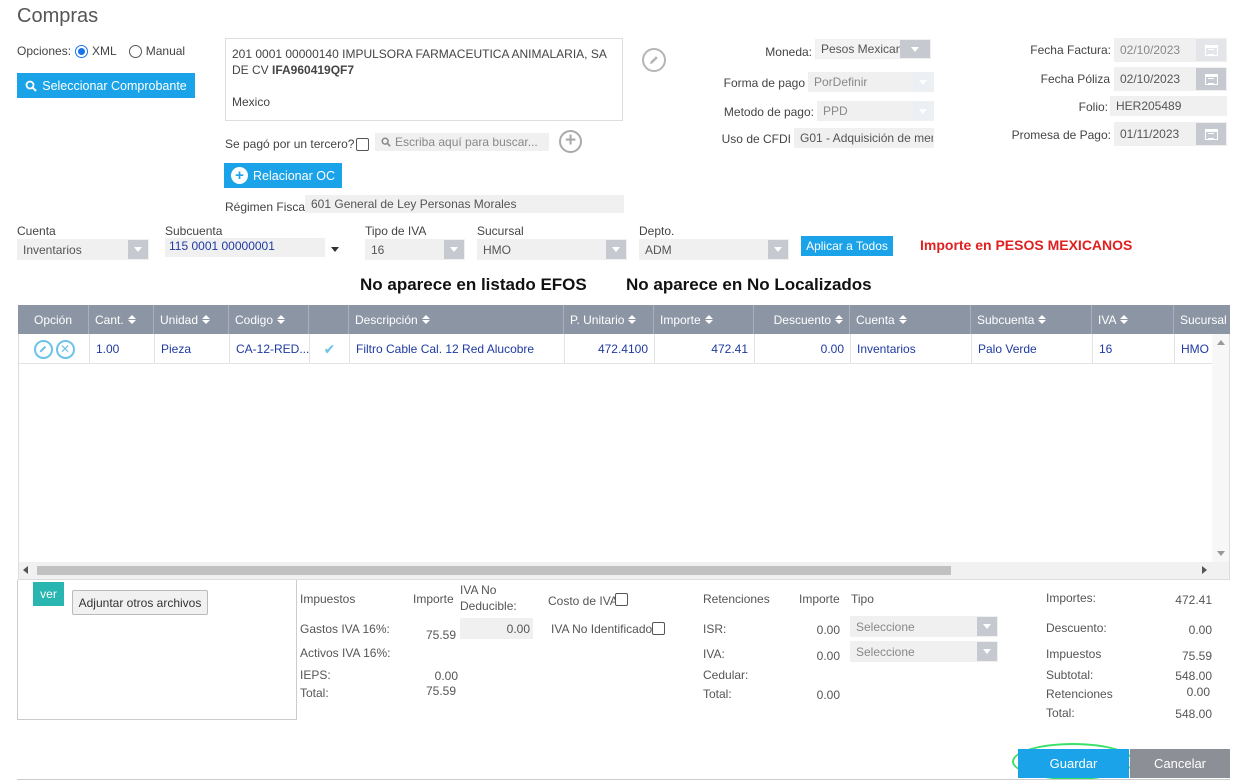  I want to click on metodo-pago-select: PPD, so click(875, 111).